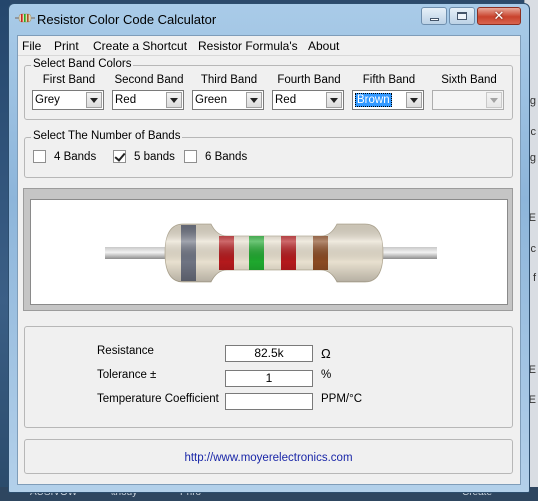 The width and height of the screenshot is (538, 501). Describe the element at coordinates (286, 100) in the screenshot. I see `fourth-band-value: Red` at that location.